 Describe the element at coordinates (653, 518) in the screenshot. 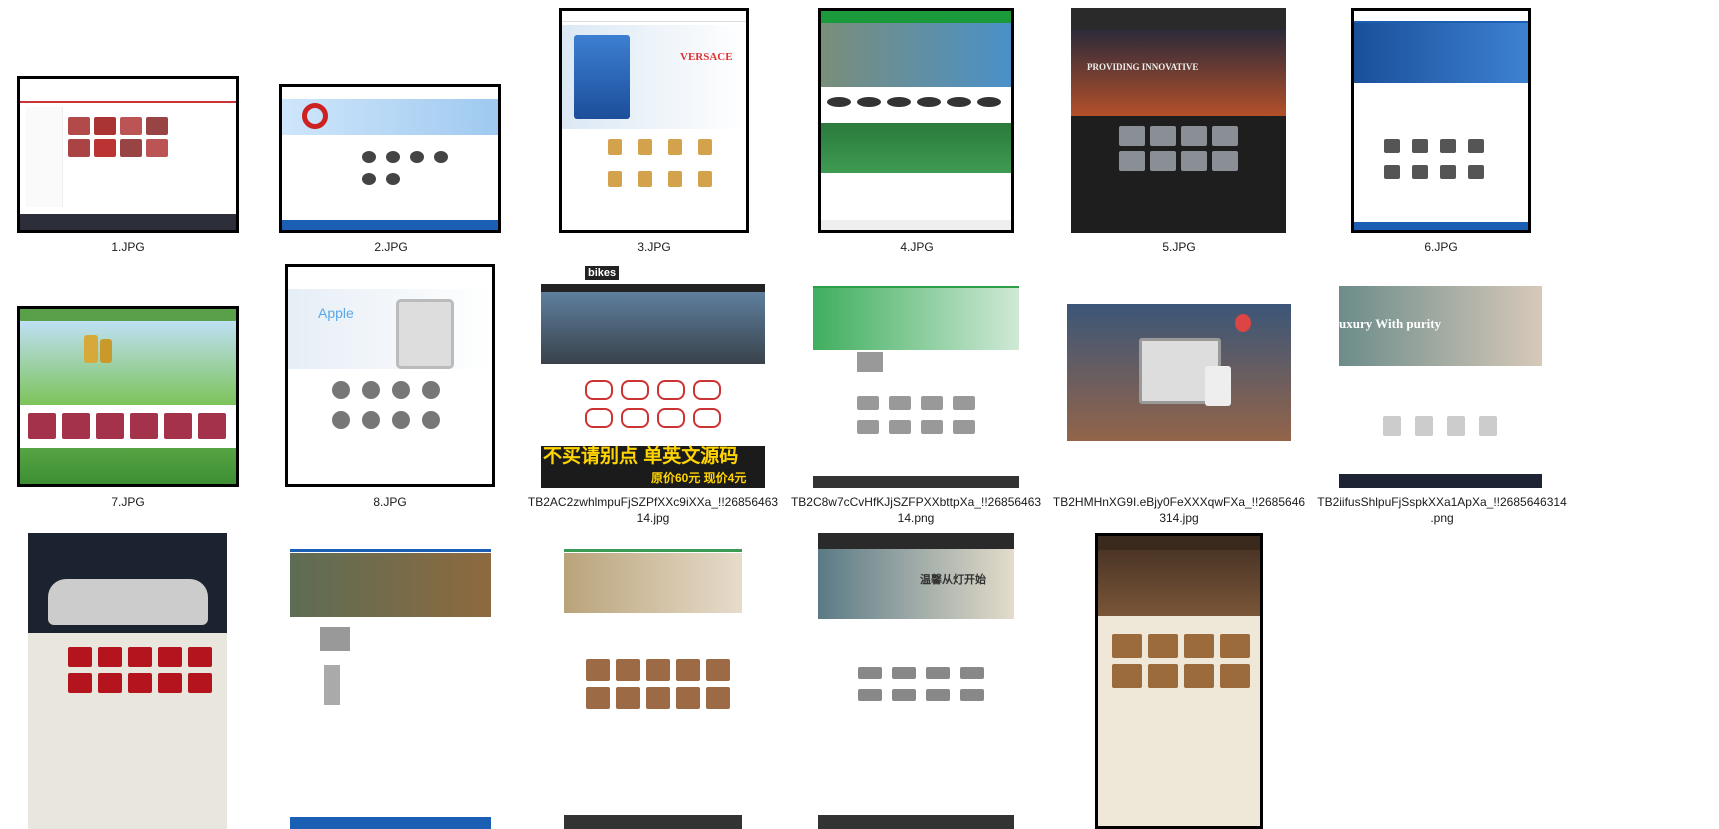

I see `file-name-line-2: 14.jpg` at that location.